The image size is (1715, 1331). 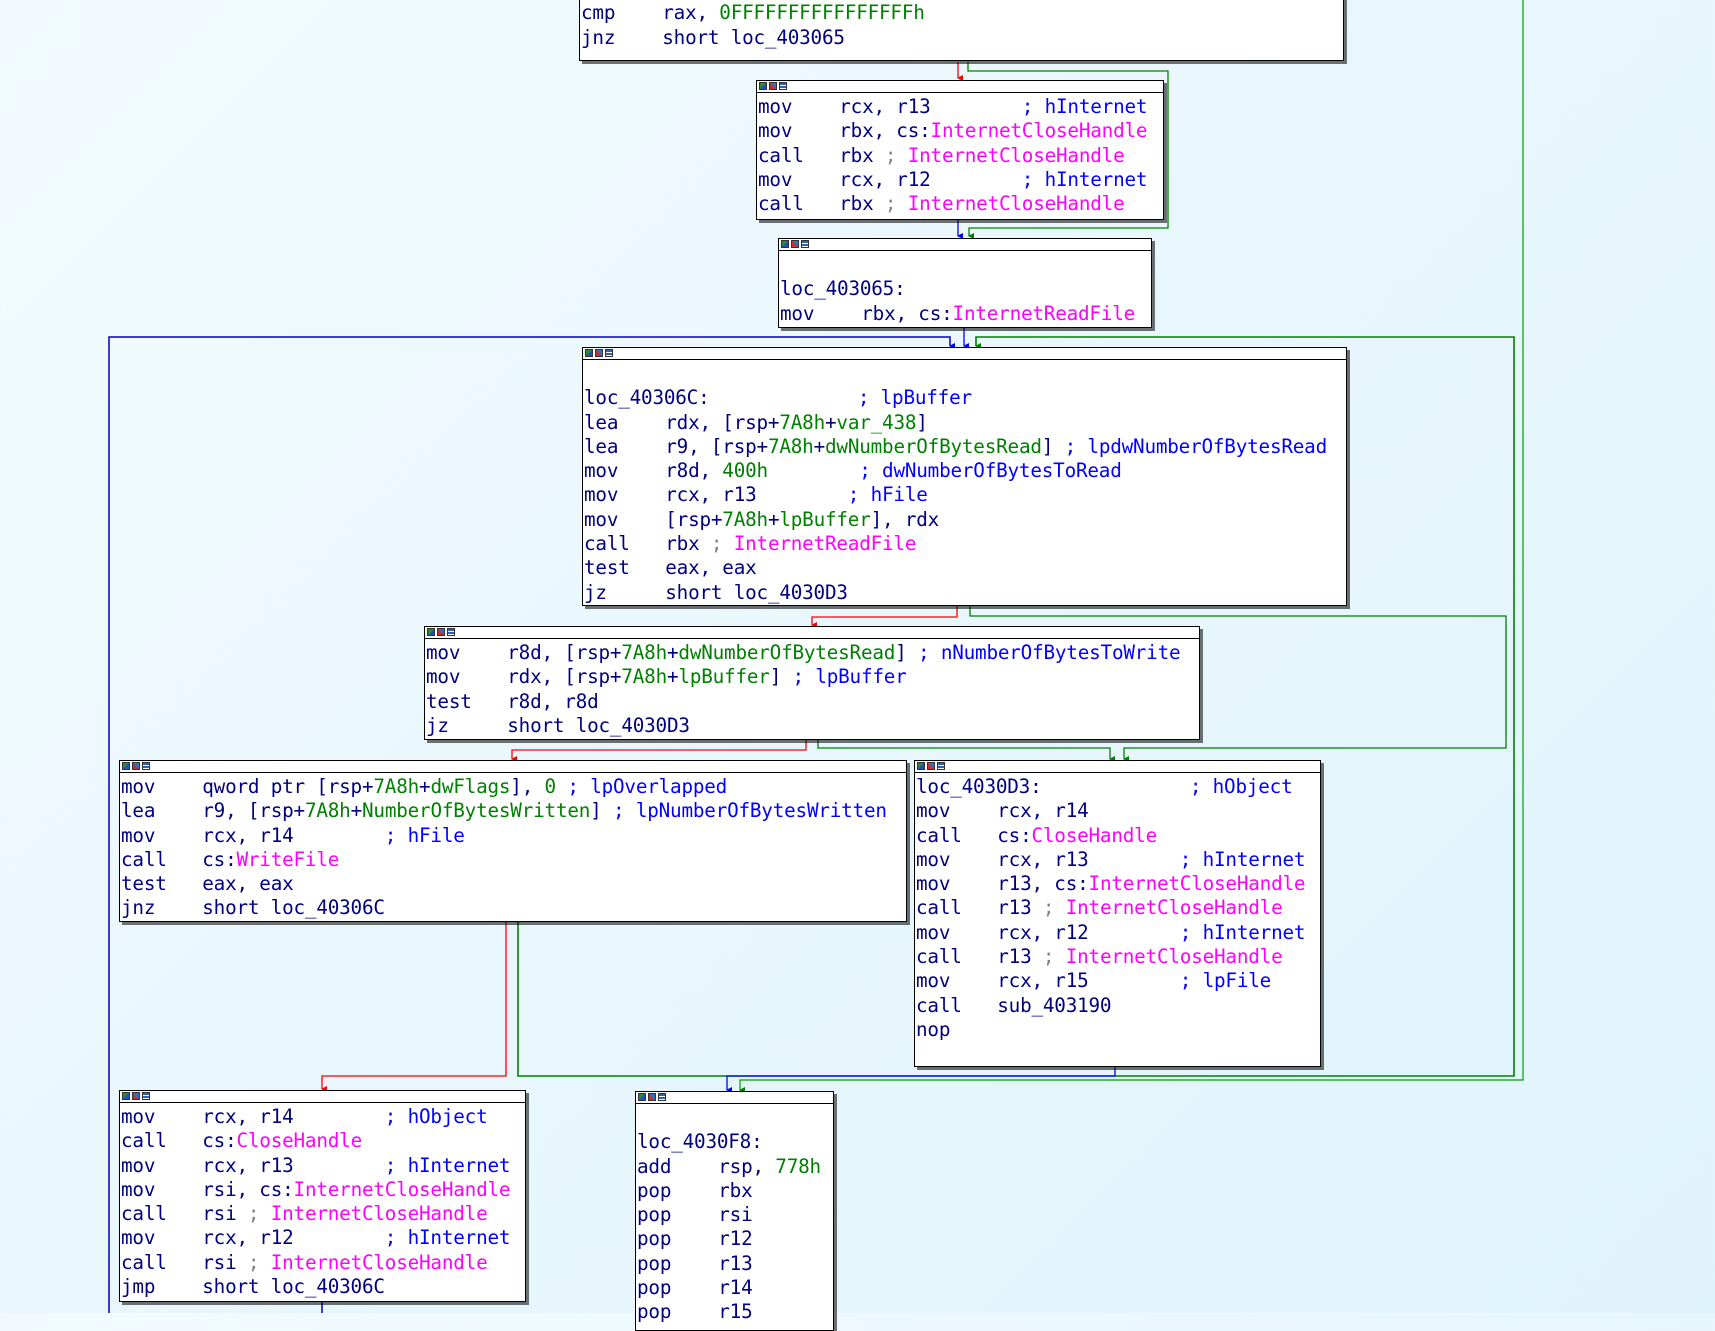 What do you see at coordinates (287, 859) in the screenshot?
I see `import-name: WriteFile` at bounding box center [287, 859].